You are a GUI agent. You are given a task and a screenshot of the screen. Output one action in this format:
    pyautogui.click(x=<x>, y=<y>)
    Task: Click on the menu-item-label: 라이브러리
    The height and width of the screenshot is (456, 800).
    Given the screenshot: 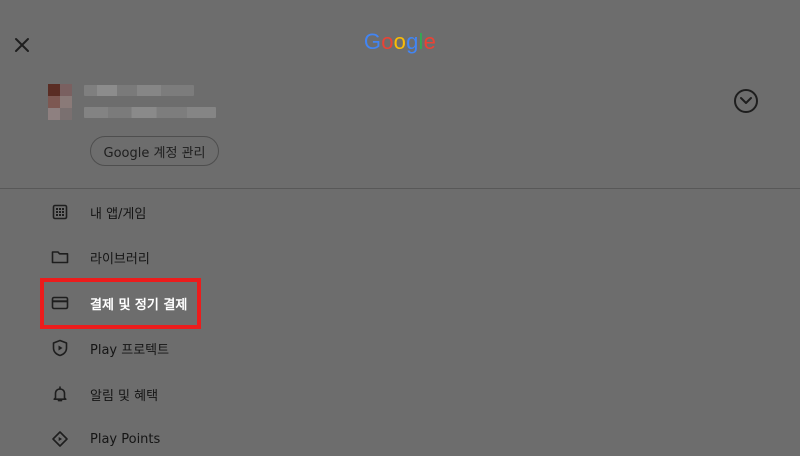 What is the action you would take?
    pyautogui.click(x=120, y=259)
    